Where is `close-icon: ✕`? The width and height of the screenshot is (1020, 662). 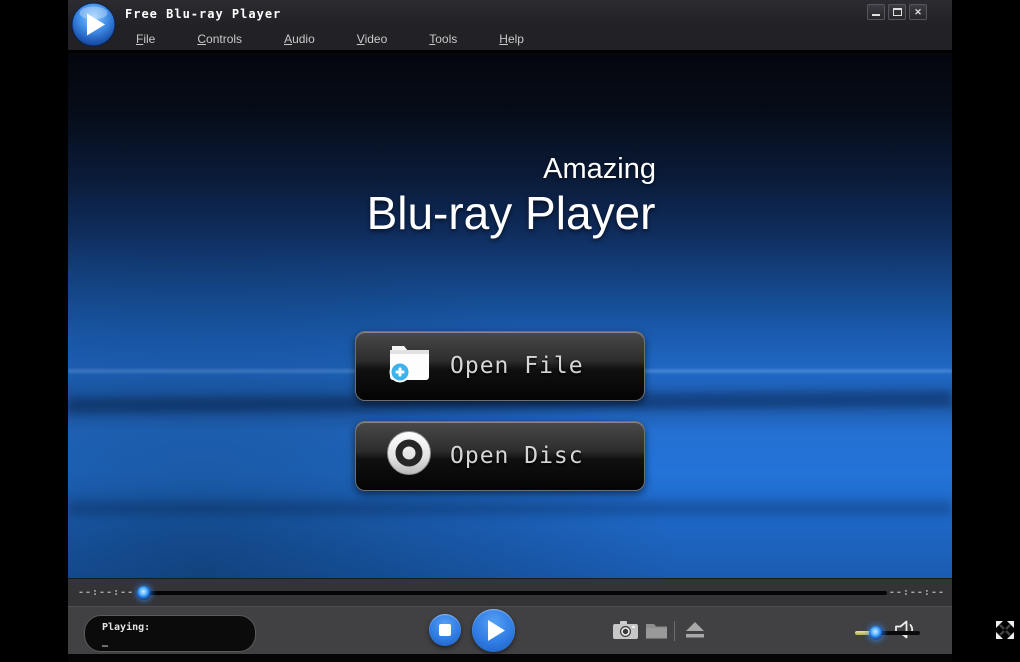 close-icon: ✕ is located at coordinates (918, 11).